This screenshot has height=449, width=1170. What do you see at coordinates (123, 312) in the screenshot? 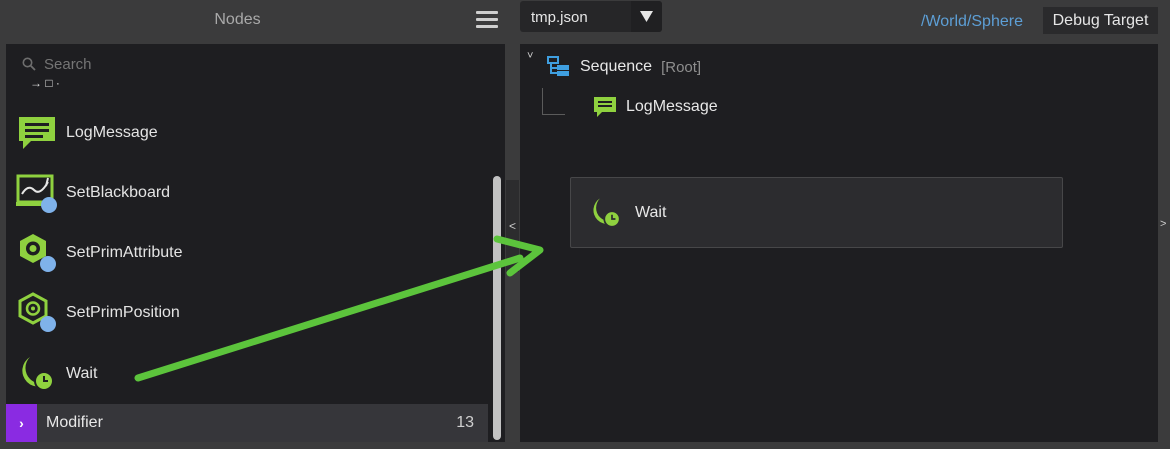
I see `node-label: SetPrimPosition` at bounding box center [123, 312].